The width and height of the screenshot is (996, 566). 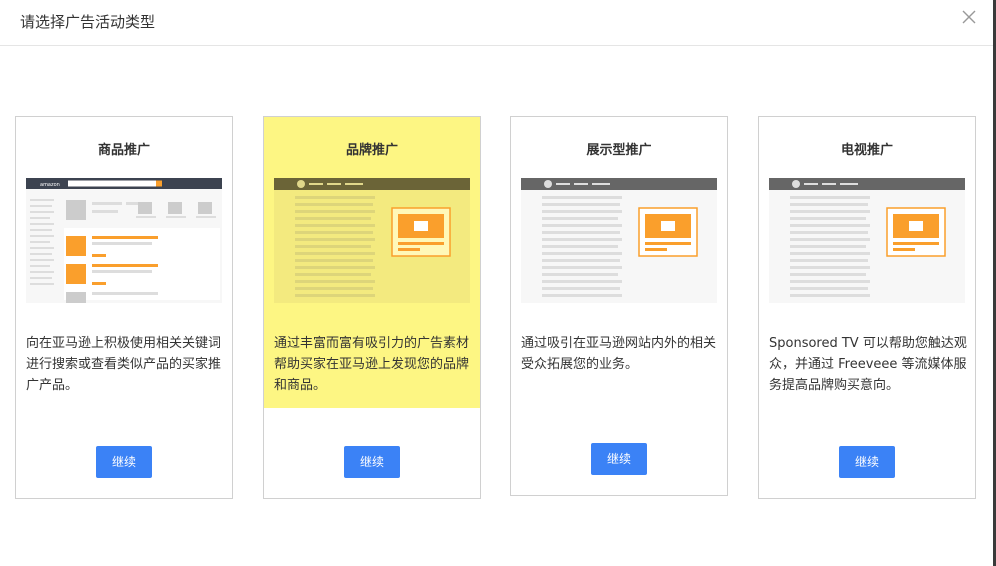 I want to click on brand-ad-illustration, so click(x=372, y=240).